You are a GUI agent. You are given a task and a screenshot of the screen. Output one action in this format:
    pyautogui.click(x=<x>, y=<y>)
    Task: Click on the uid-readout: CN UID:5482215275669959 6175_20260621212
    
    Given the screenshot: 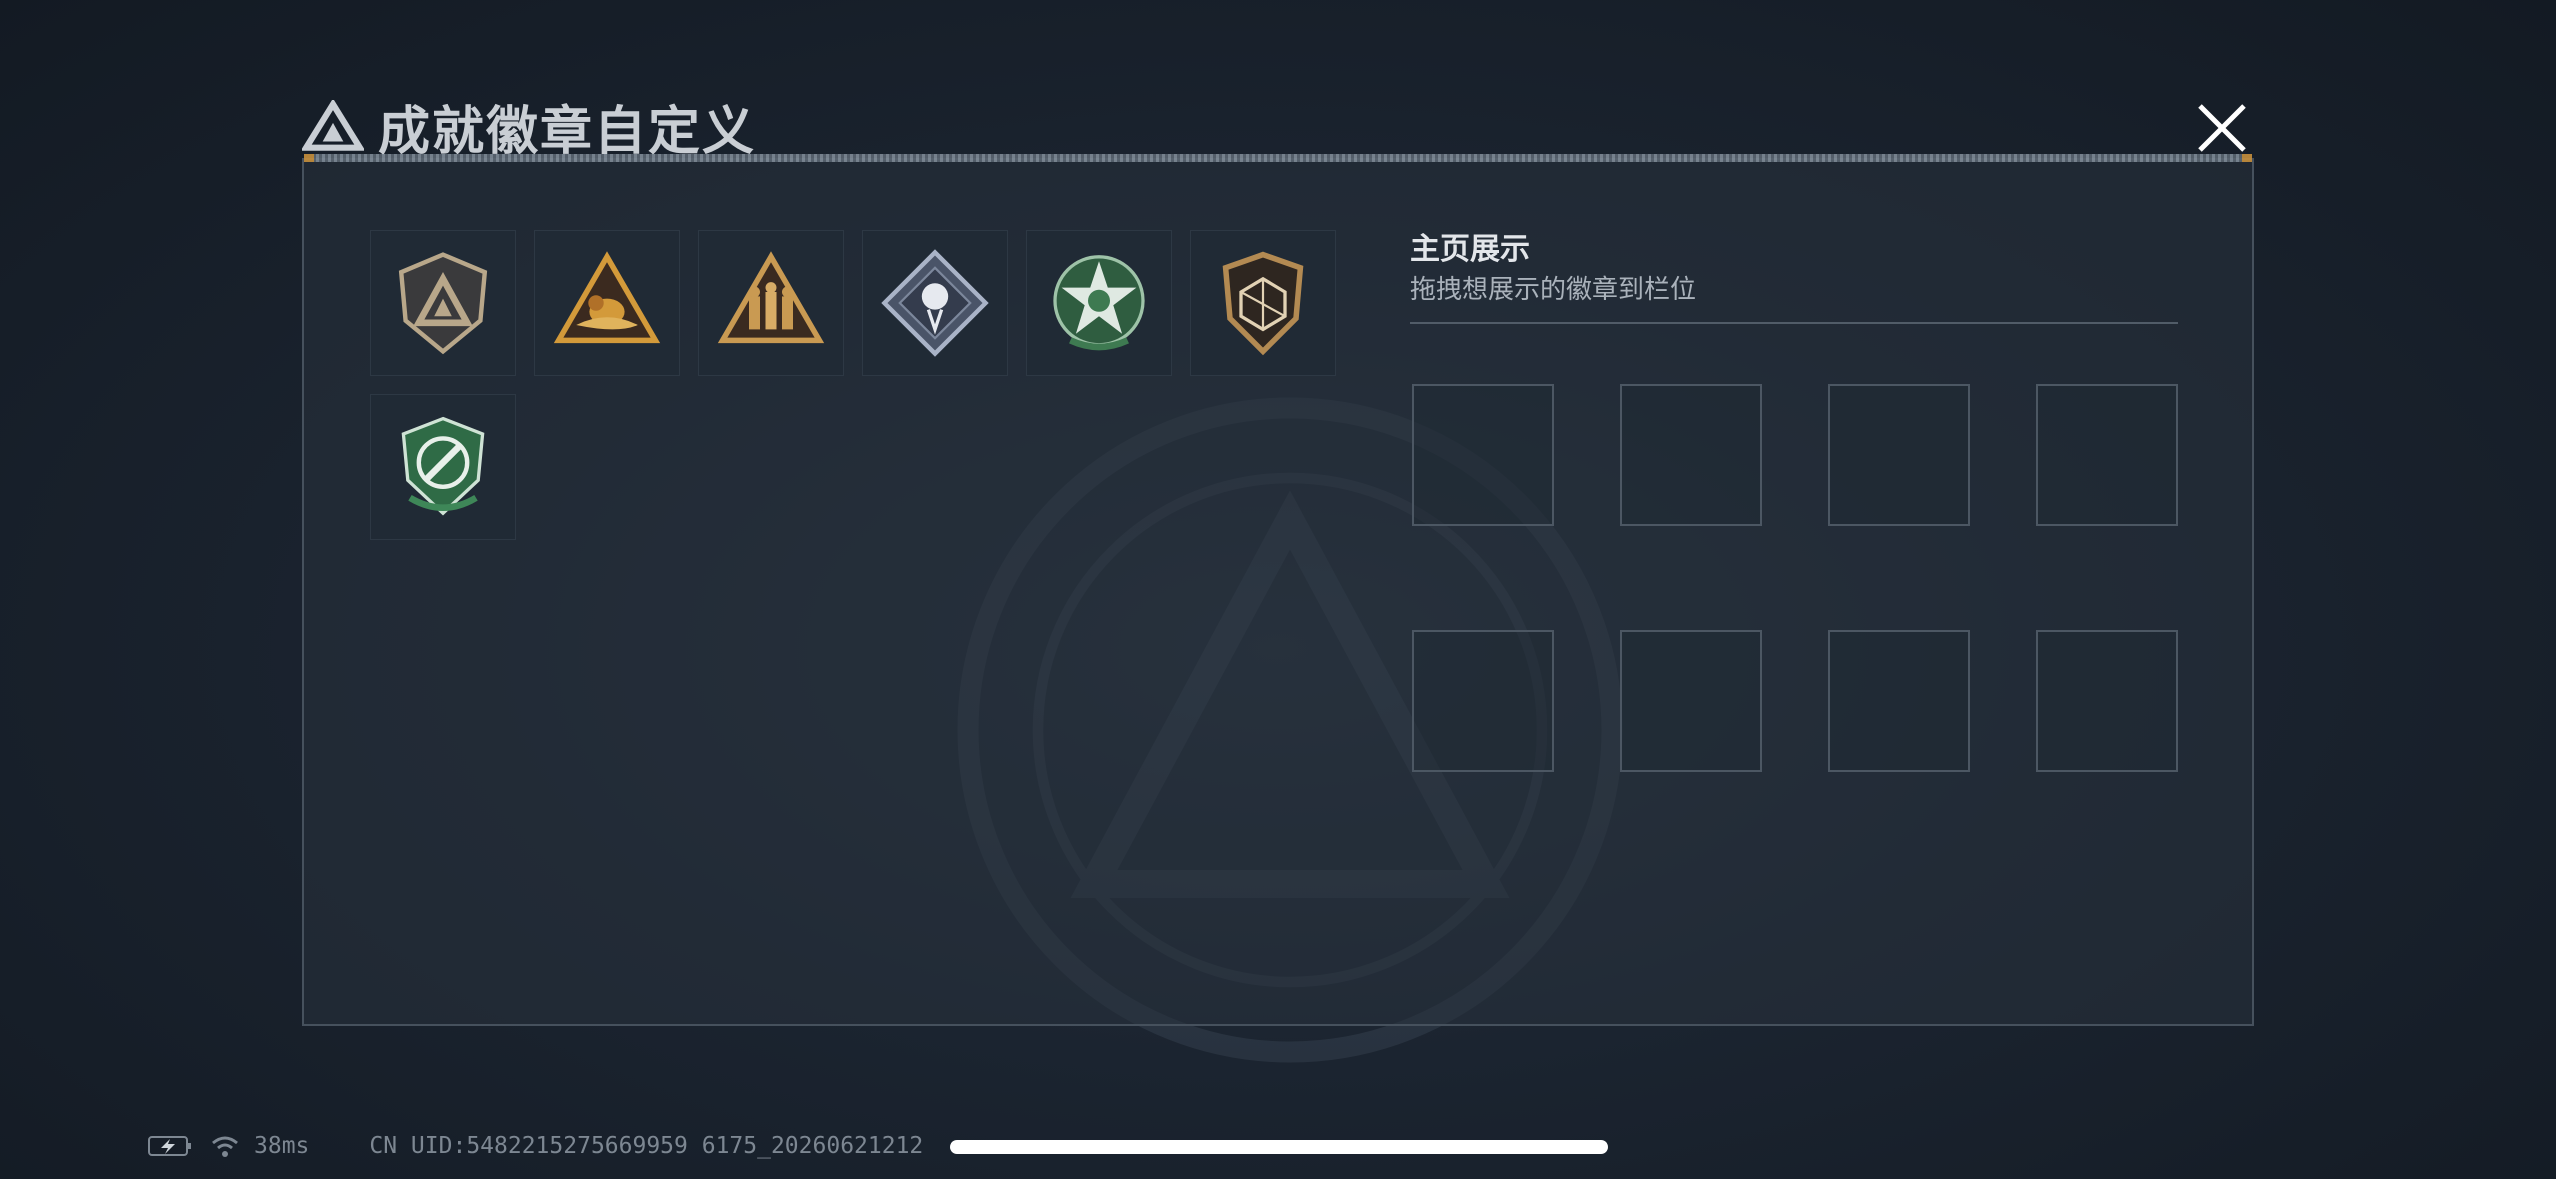 What is the action you would take?
    pyautogui.click(x=646, y=1146)
    